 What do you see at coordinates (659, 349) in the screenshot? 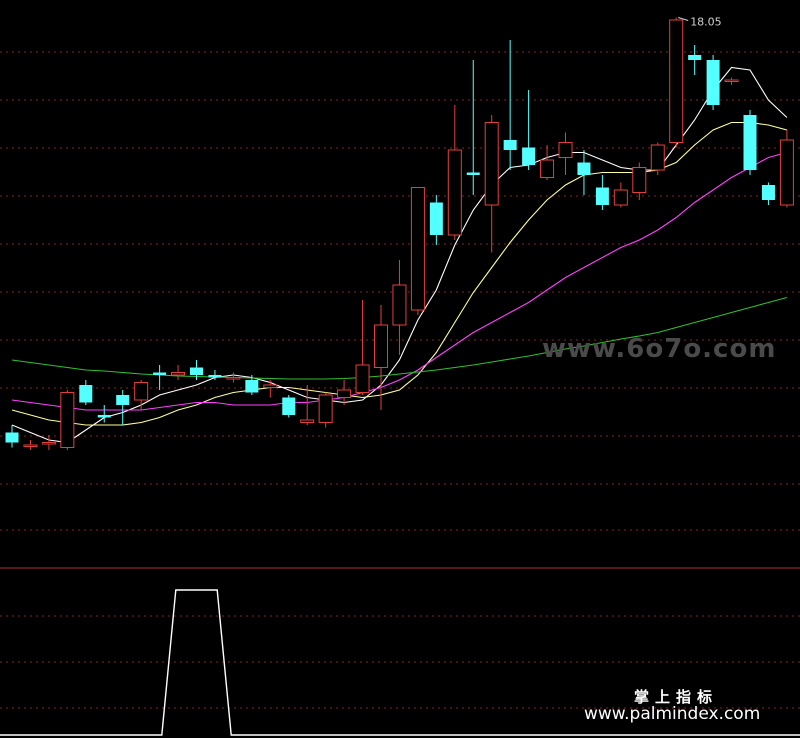
I see `watermark-site-gray: www.6o7o.com` at bounding box center [659, 349].